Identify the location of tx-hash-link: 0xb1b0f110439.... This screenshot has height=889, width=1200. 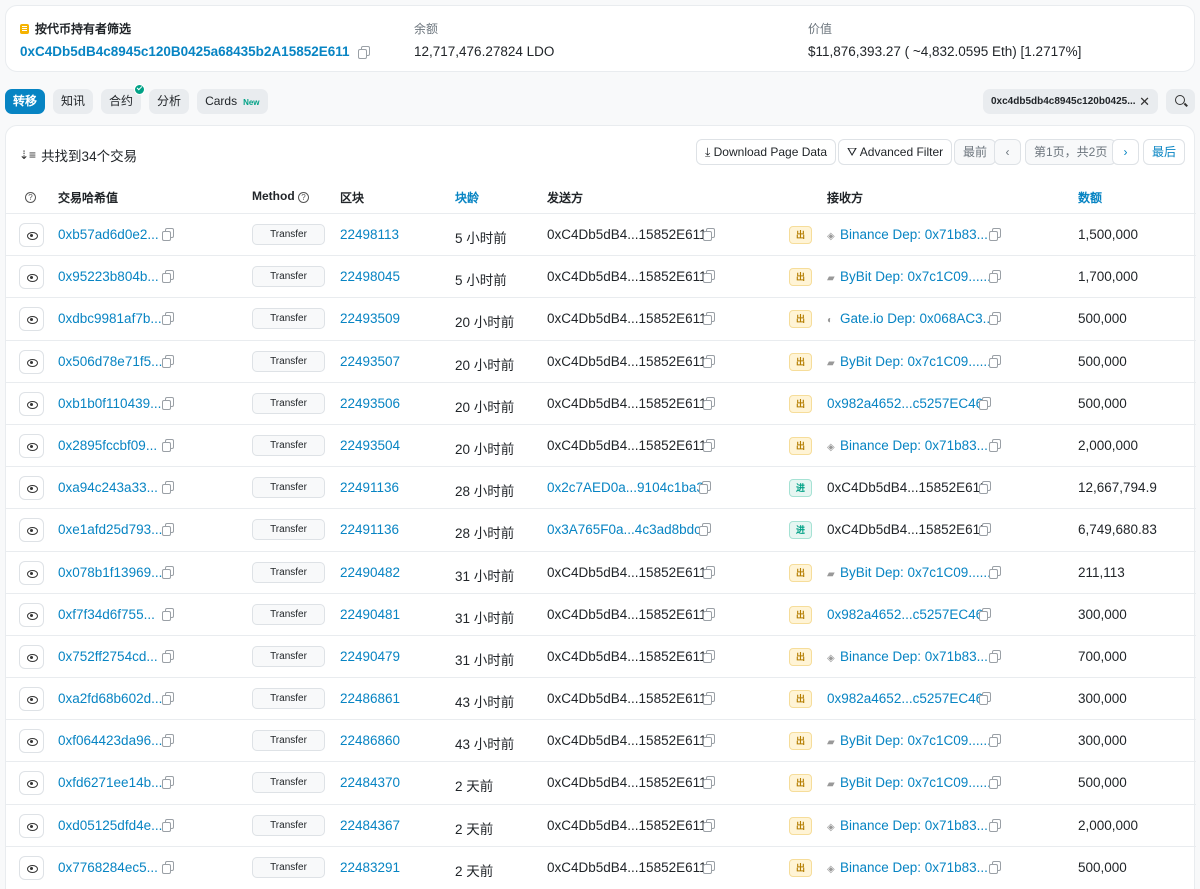
(109, 403).